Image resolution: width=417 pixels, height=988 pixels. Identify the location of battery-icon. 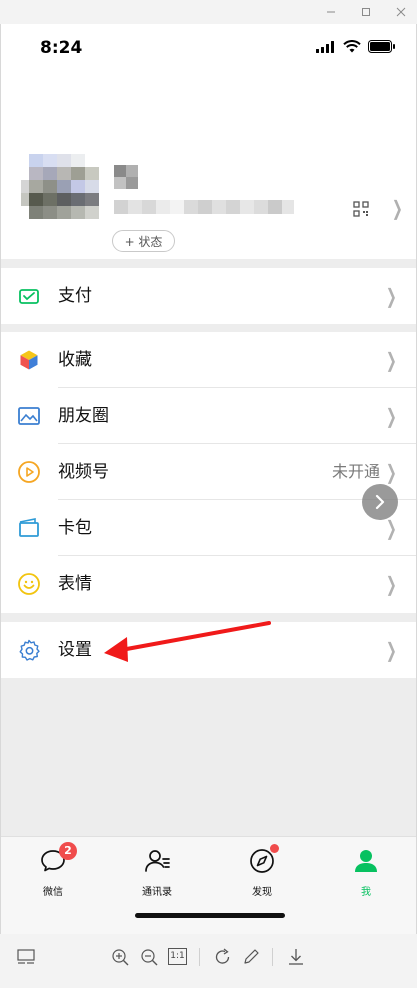
(381, 46).